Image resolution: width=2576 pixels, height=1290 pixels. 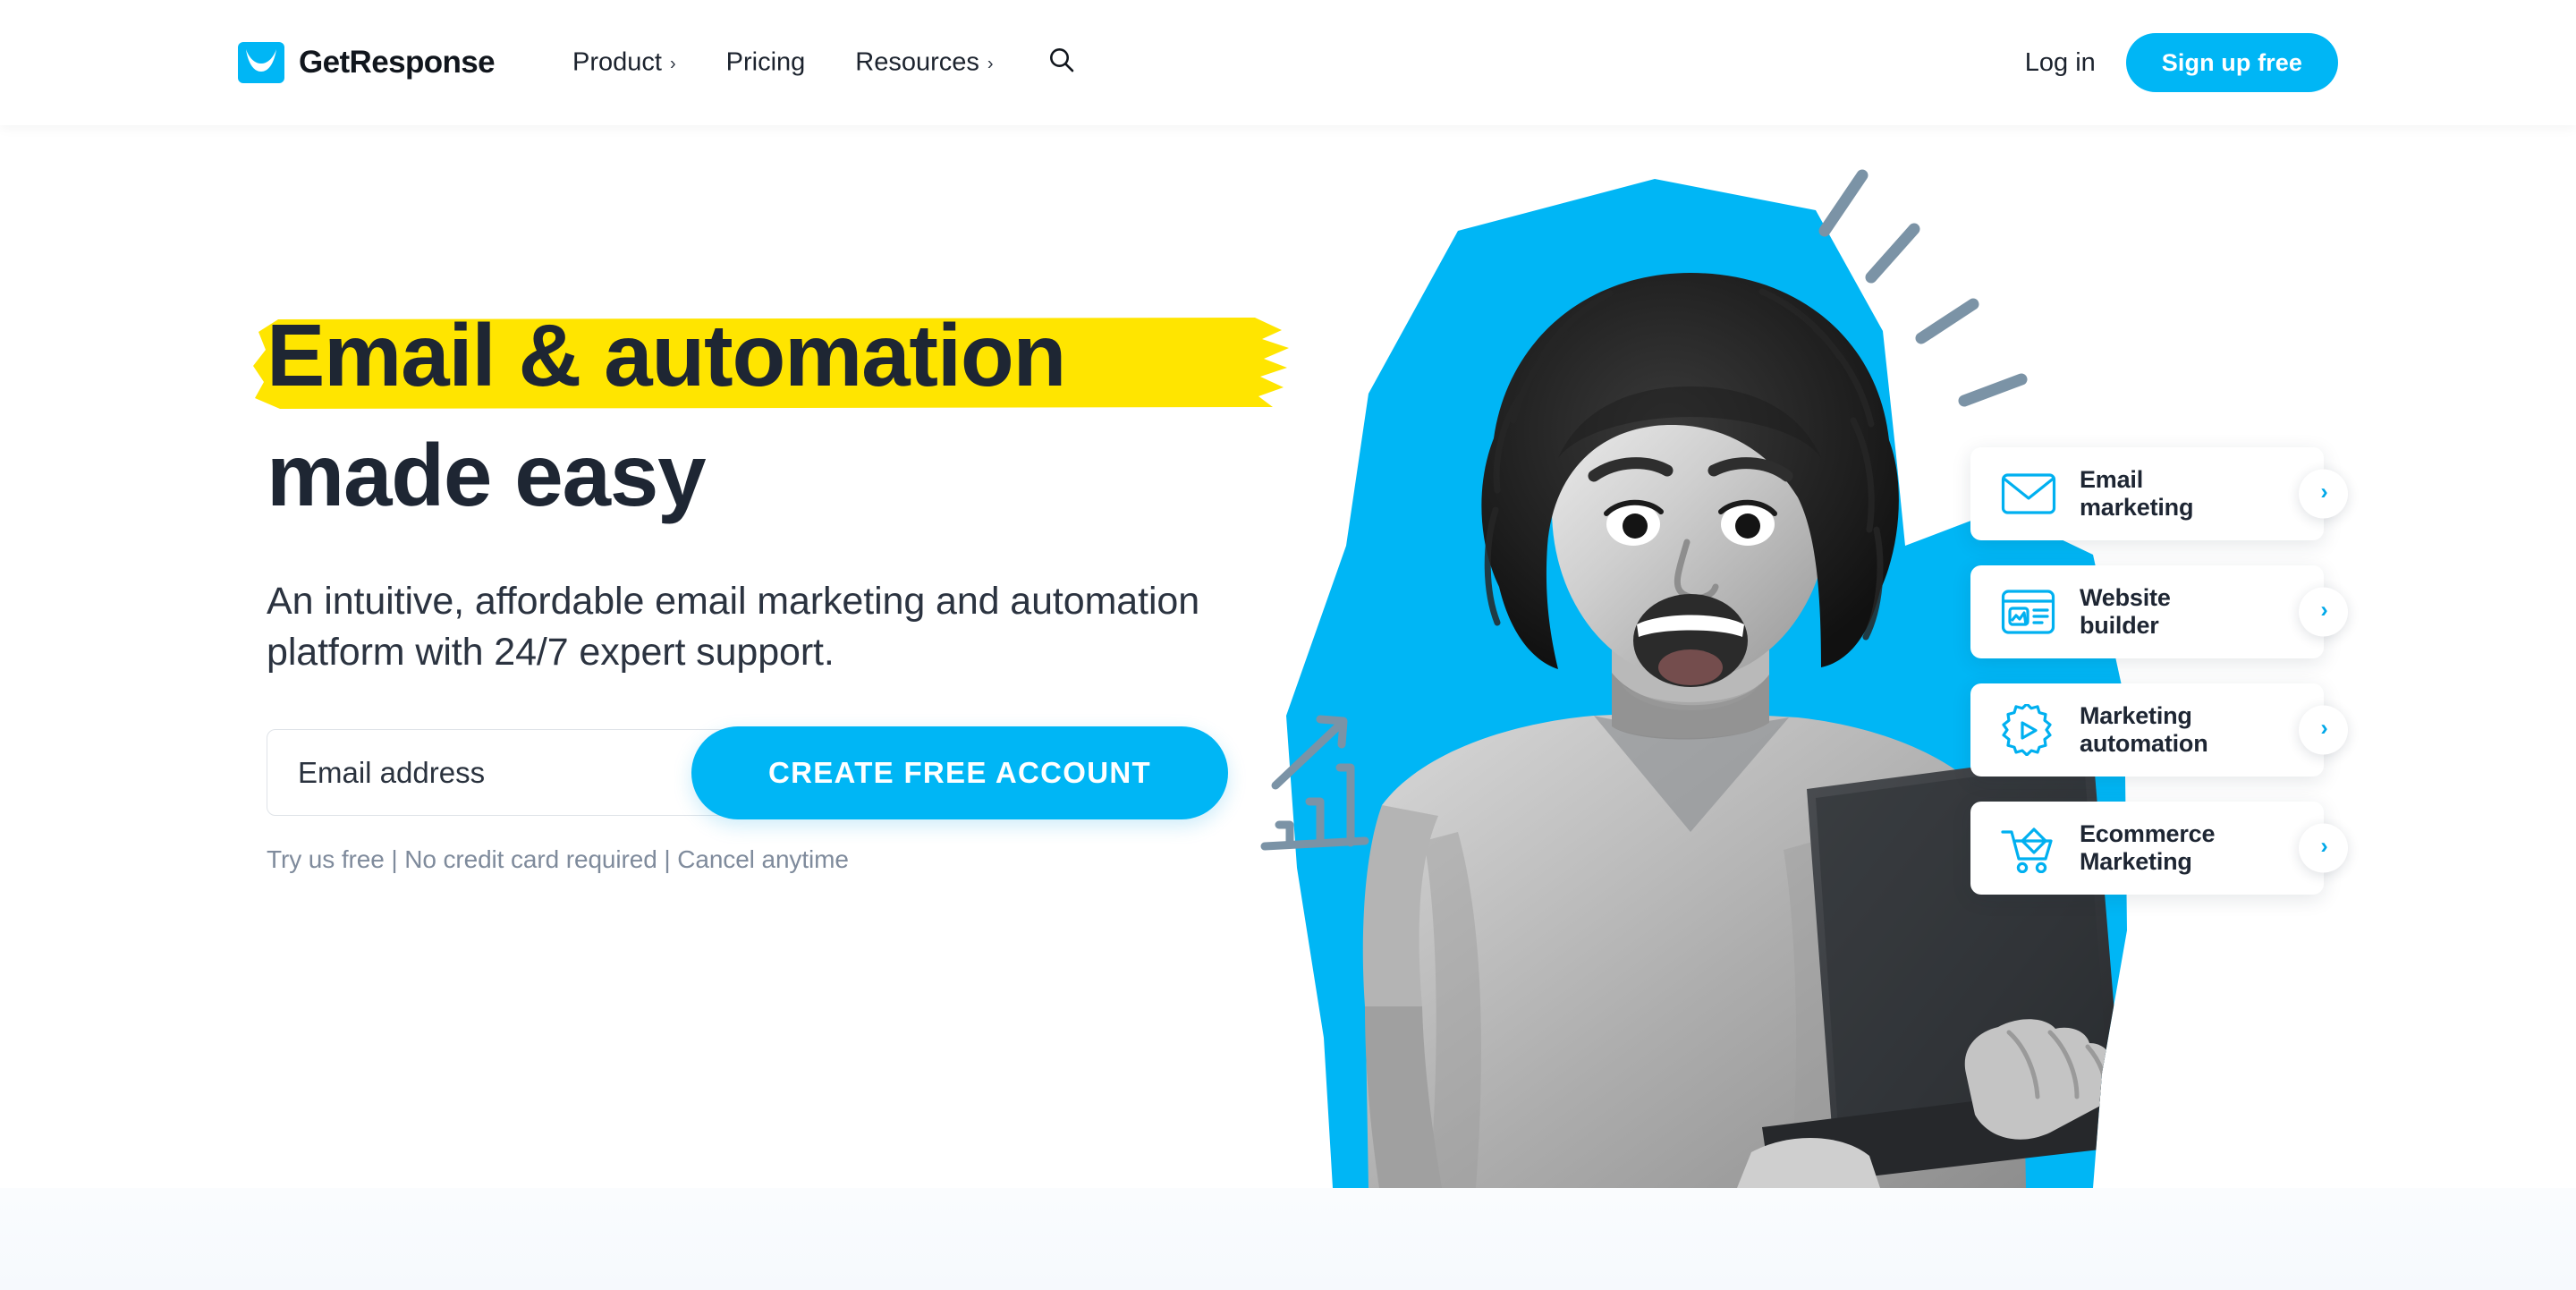 What do you see at coordinates (959, 773) in the screenshot?
I see `create-free-account-button: CREATE FREE ACCOUNT` at bounding box center [959, 773].